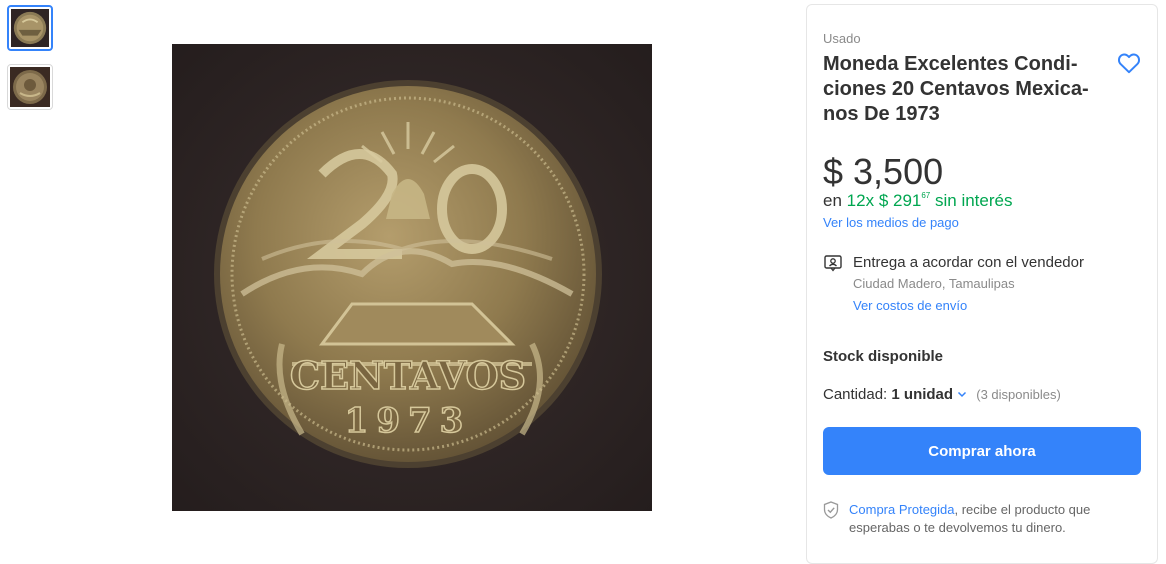 The image size is (1166, 564). Describe the element at coordinates (1018, 394) in the screenshot. I see `available-count: (3 disponibles)` at that location.